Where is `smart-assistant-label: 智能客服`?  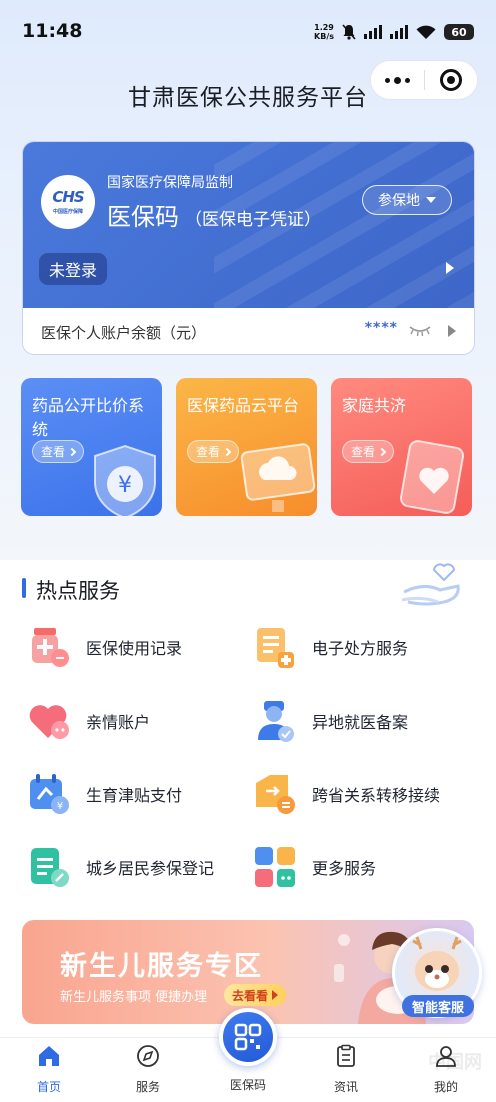
smart-assistant-label: 智能客服 is located at coordinates (438, 1006).